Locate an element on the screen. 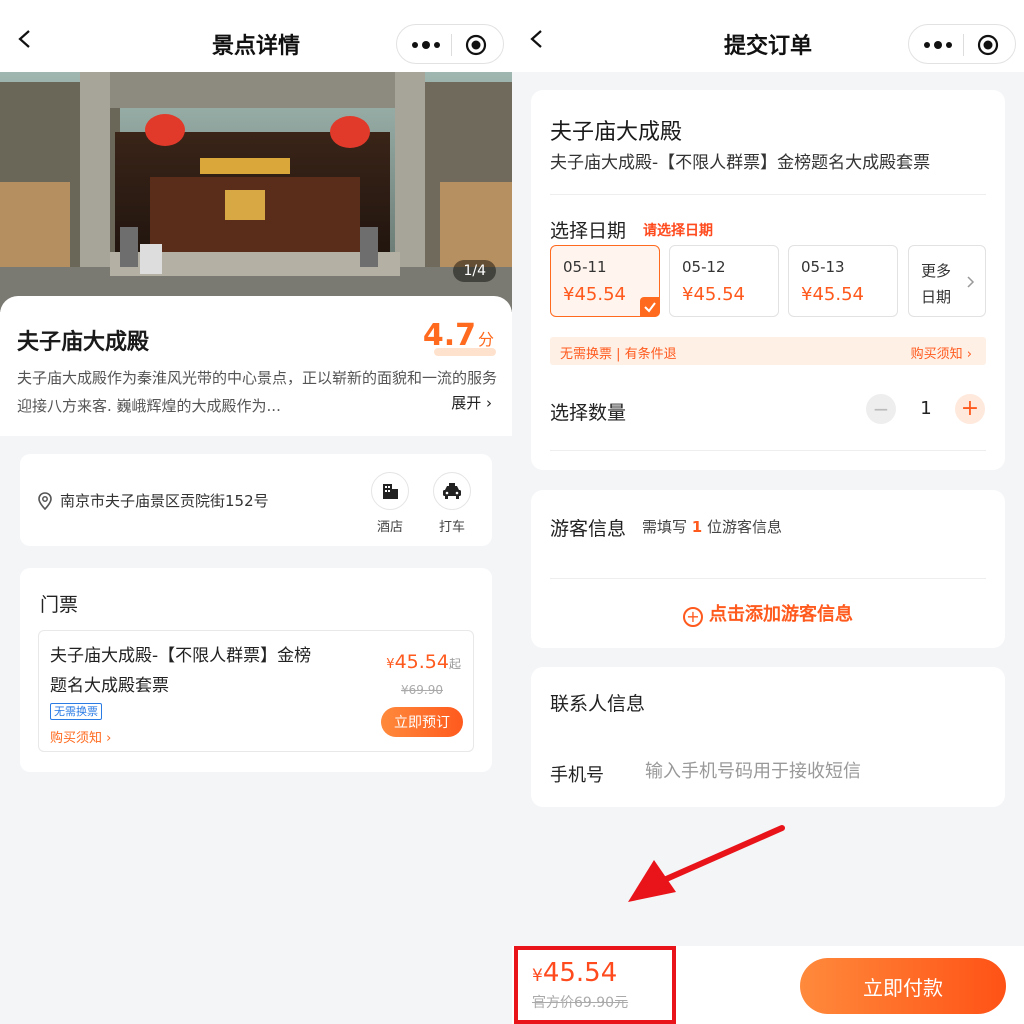 This screenshot has height=1024, width=1024. taxi-label: 打车 is located at coordinates (451, 527).